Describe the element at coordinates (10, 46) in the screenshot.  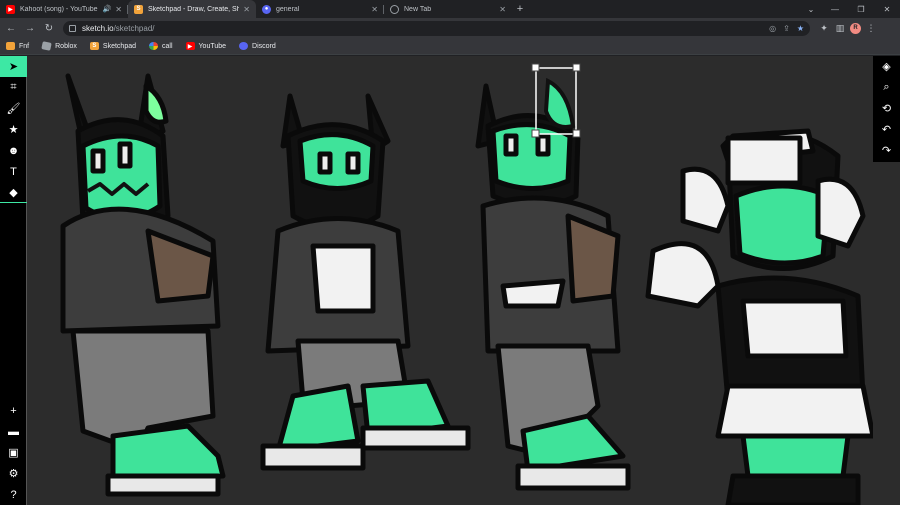
I see `folder-icon` at that location.